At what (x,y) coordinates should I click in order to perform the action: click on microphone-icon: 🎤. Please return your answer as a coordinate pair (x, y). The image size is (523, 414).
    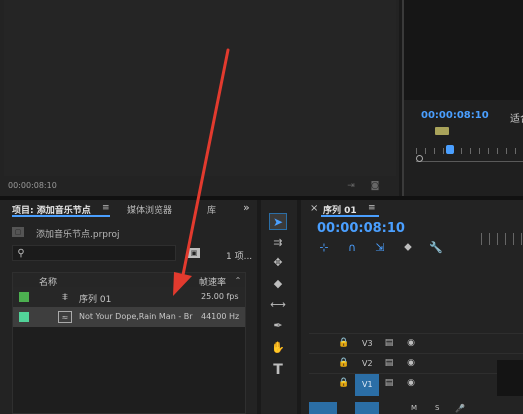
    Looking at the image, I should click on (460, 408).